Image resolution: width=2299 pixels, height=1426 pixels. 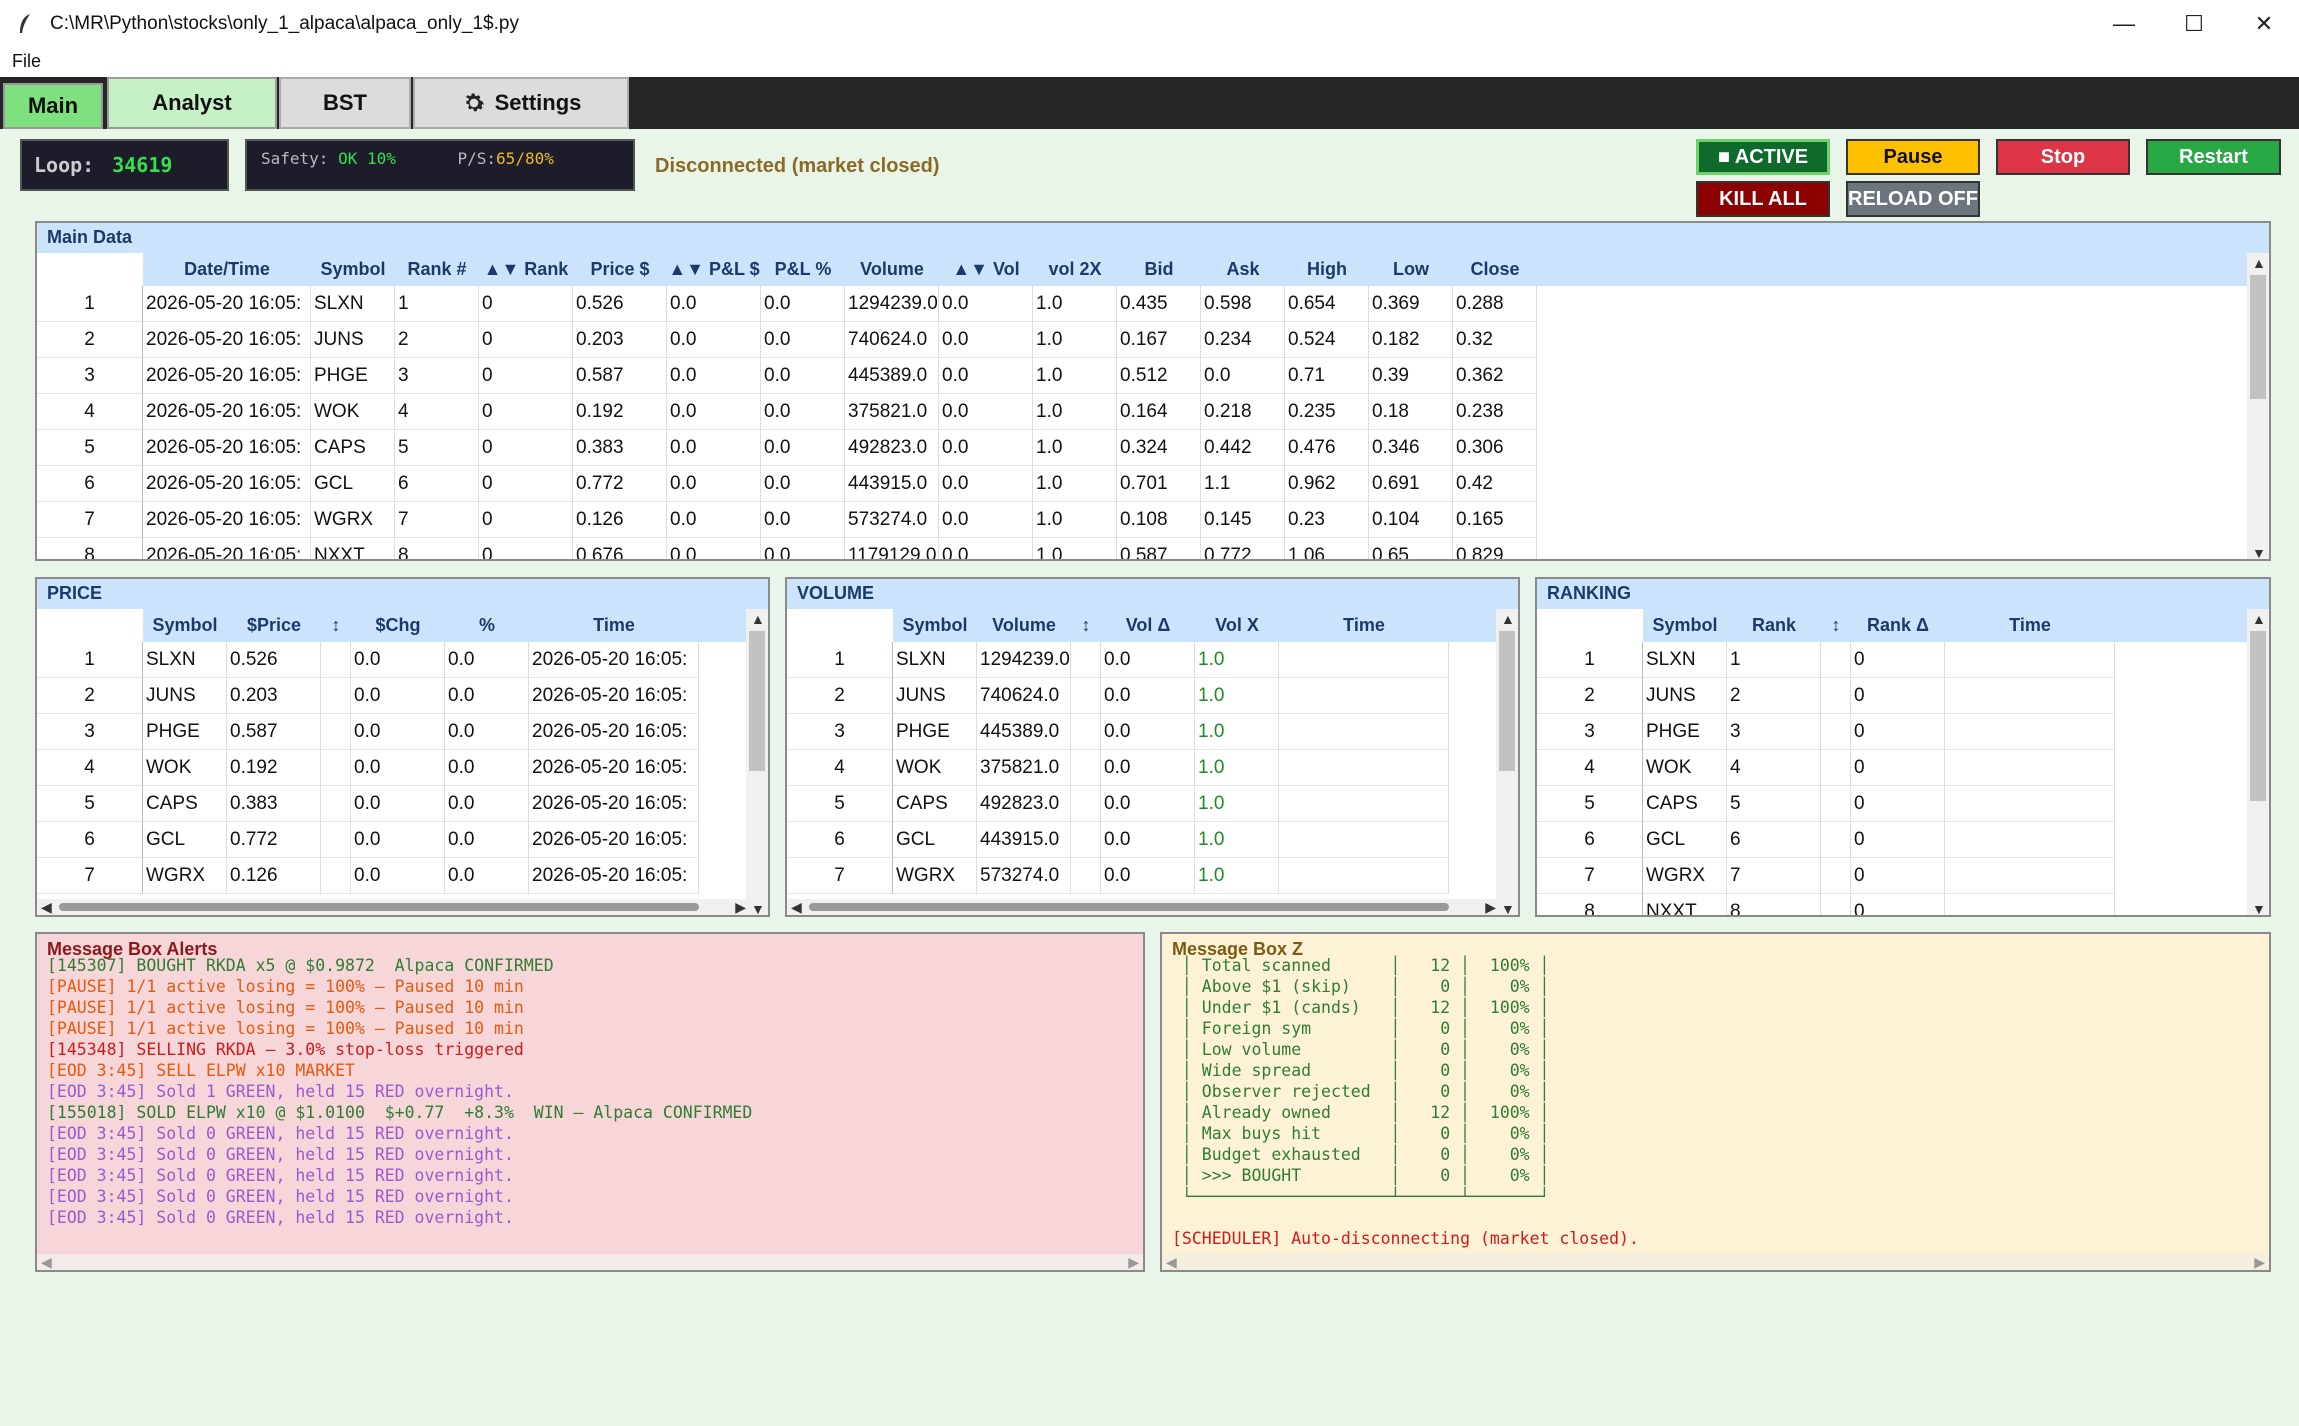 What do you see at coordinates (487, 625) in the screenshot?
I see `price-column-header: %` at bounding box center [487, 625].